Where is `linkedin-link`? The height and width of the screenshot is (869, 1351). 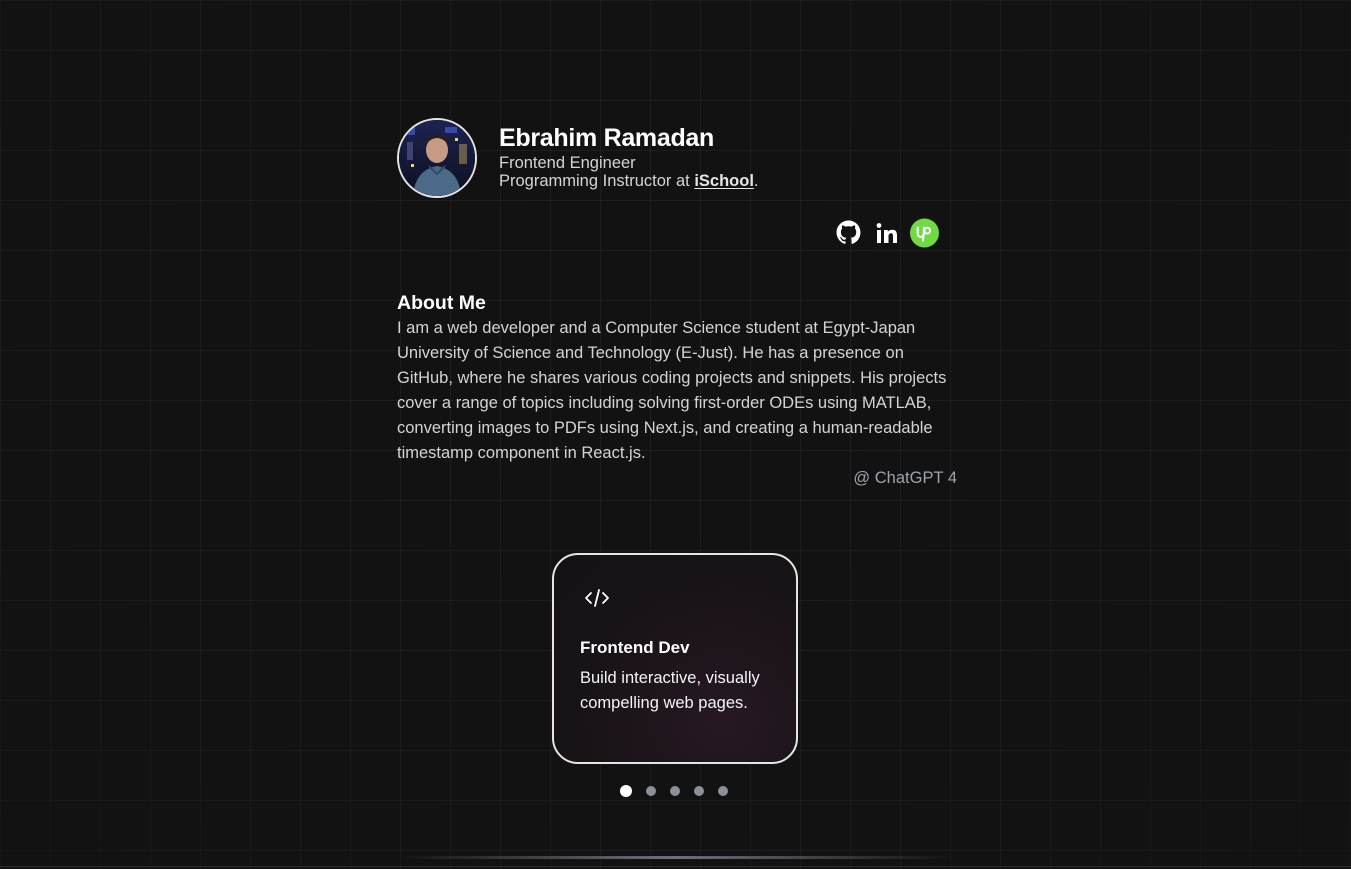
linkedin-link is located at coordinates (886, 232).